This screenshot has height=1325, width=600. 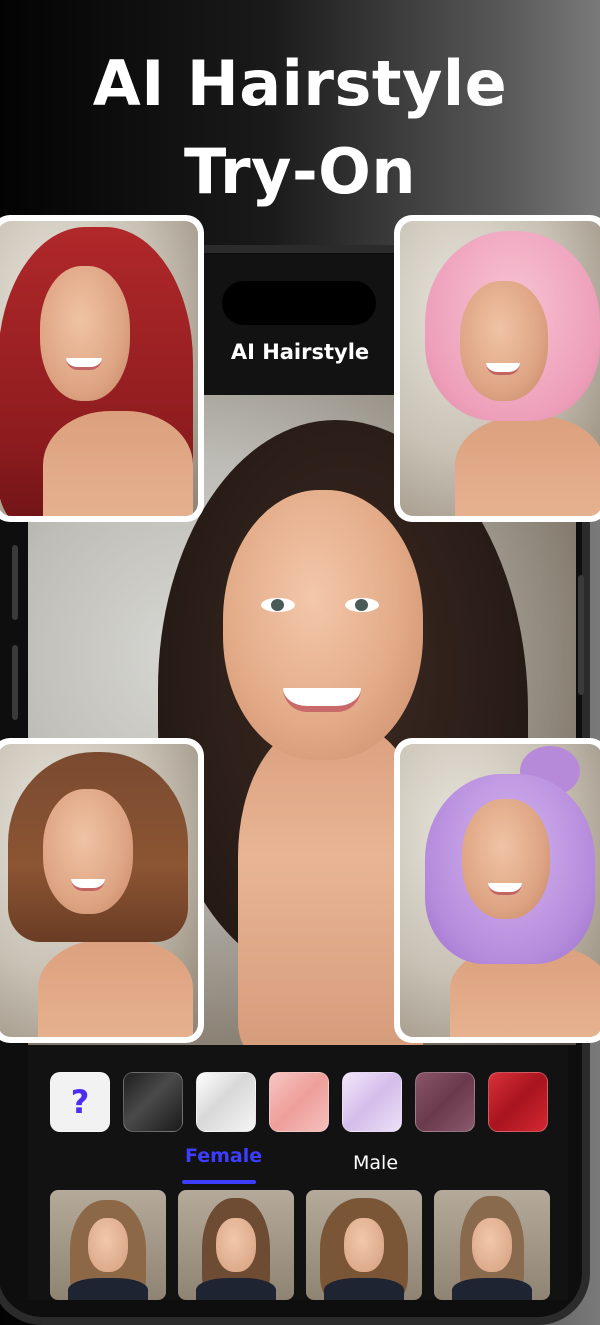 What do you see at coordinates (15, 682) in the screenshot?
I see `phone-side-button-volume-down` at bounding box center [15, 682].